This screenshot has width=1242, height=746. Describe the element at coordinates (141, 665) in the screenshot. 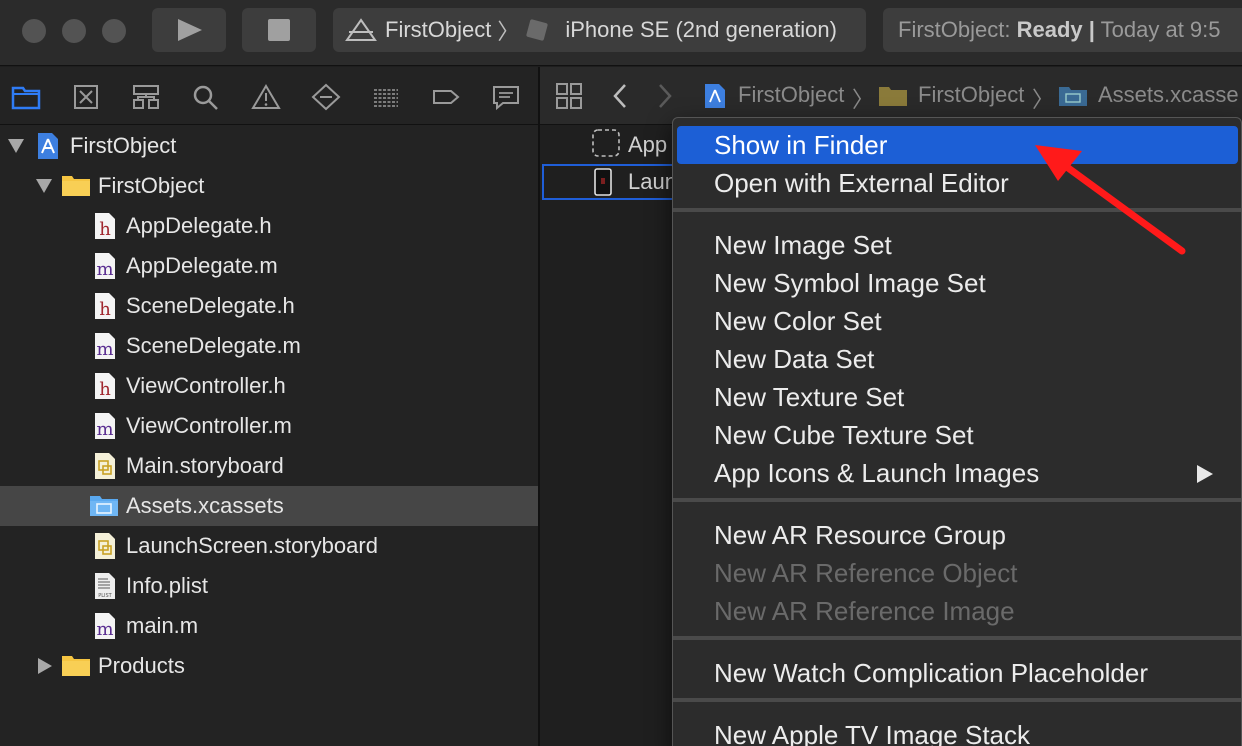

I see `tree-label: Products` at that location.